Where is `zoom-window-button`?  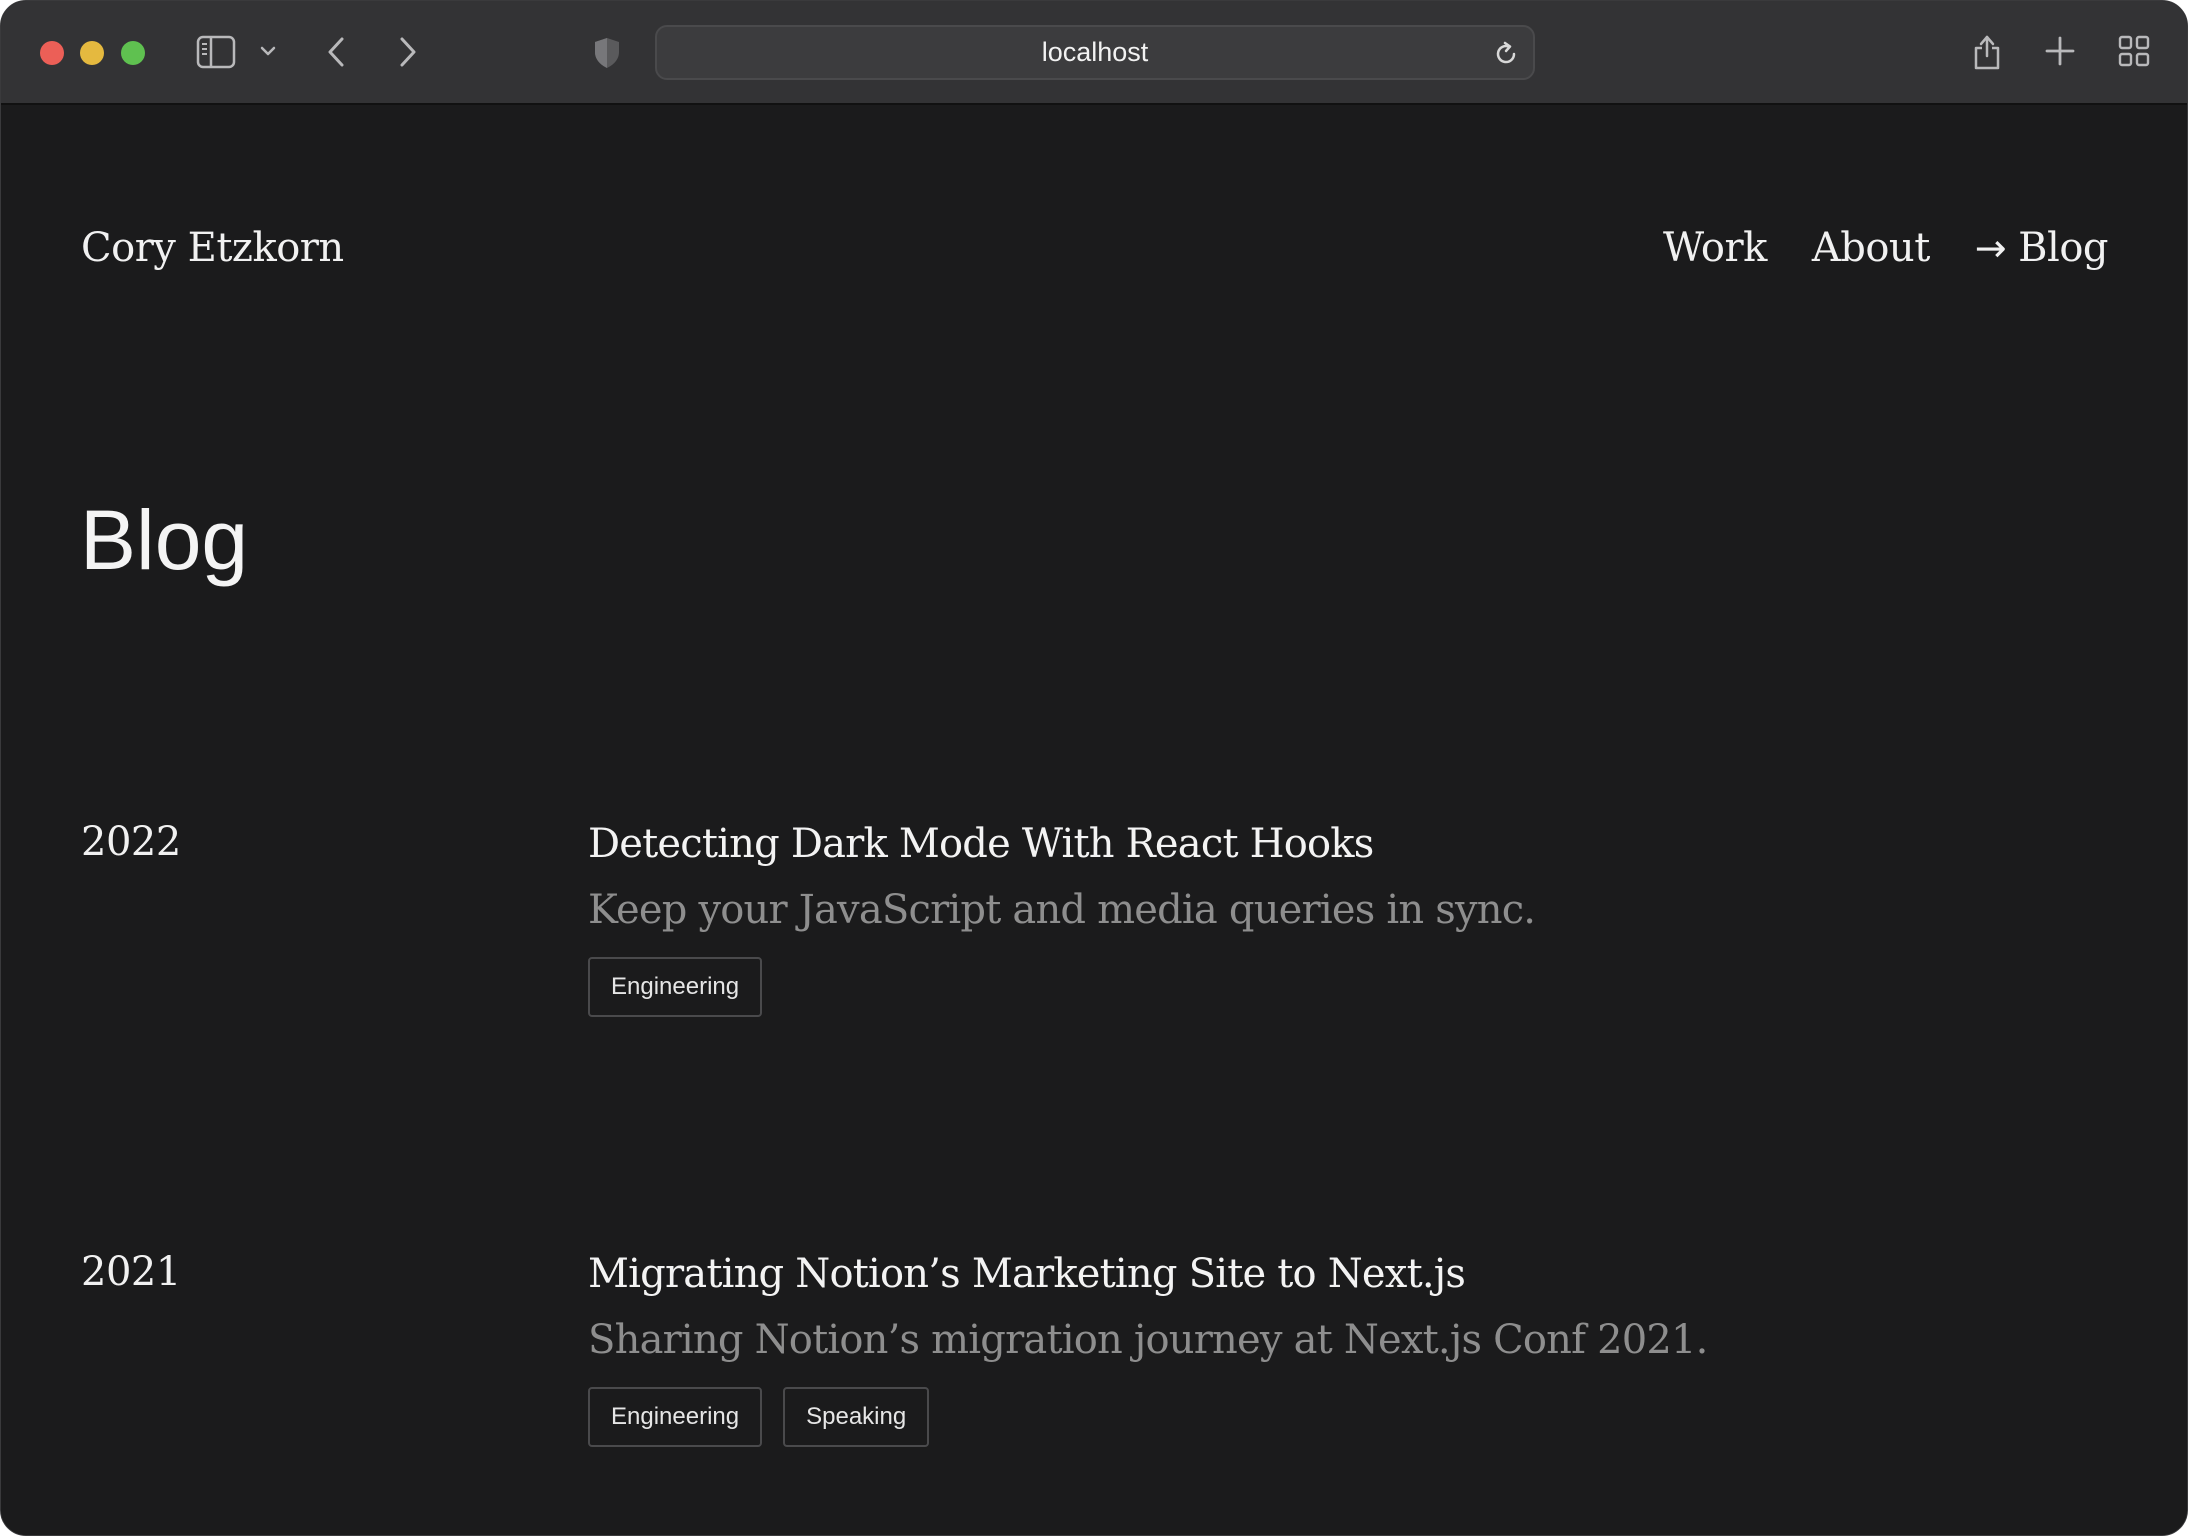 zoom-window-button is located at coordinates (133, 53).